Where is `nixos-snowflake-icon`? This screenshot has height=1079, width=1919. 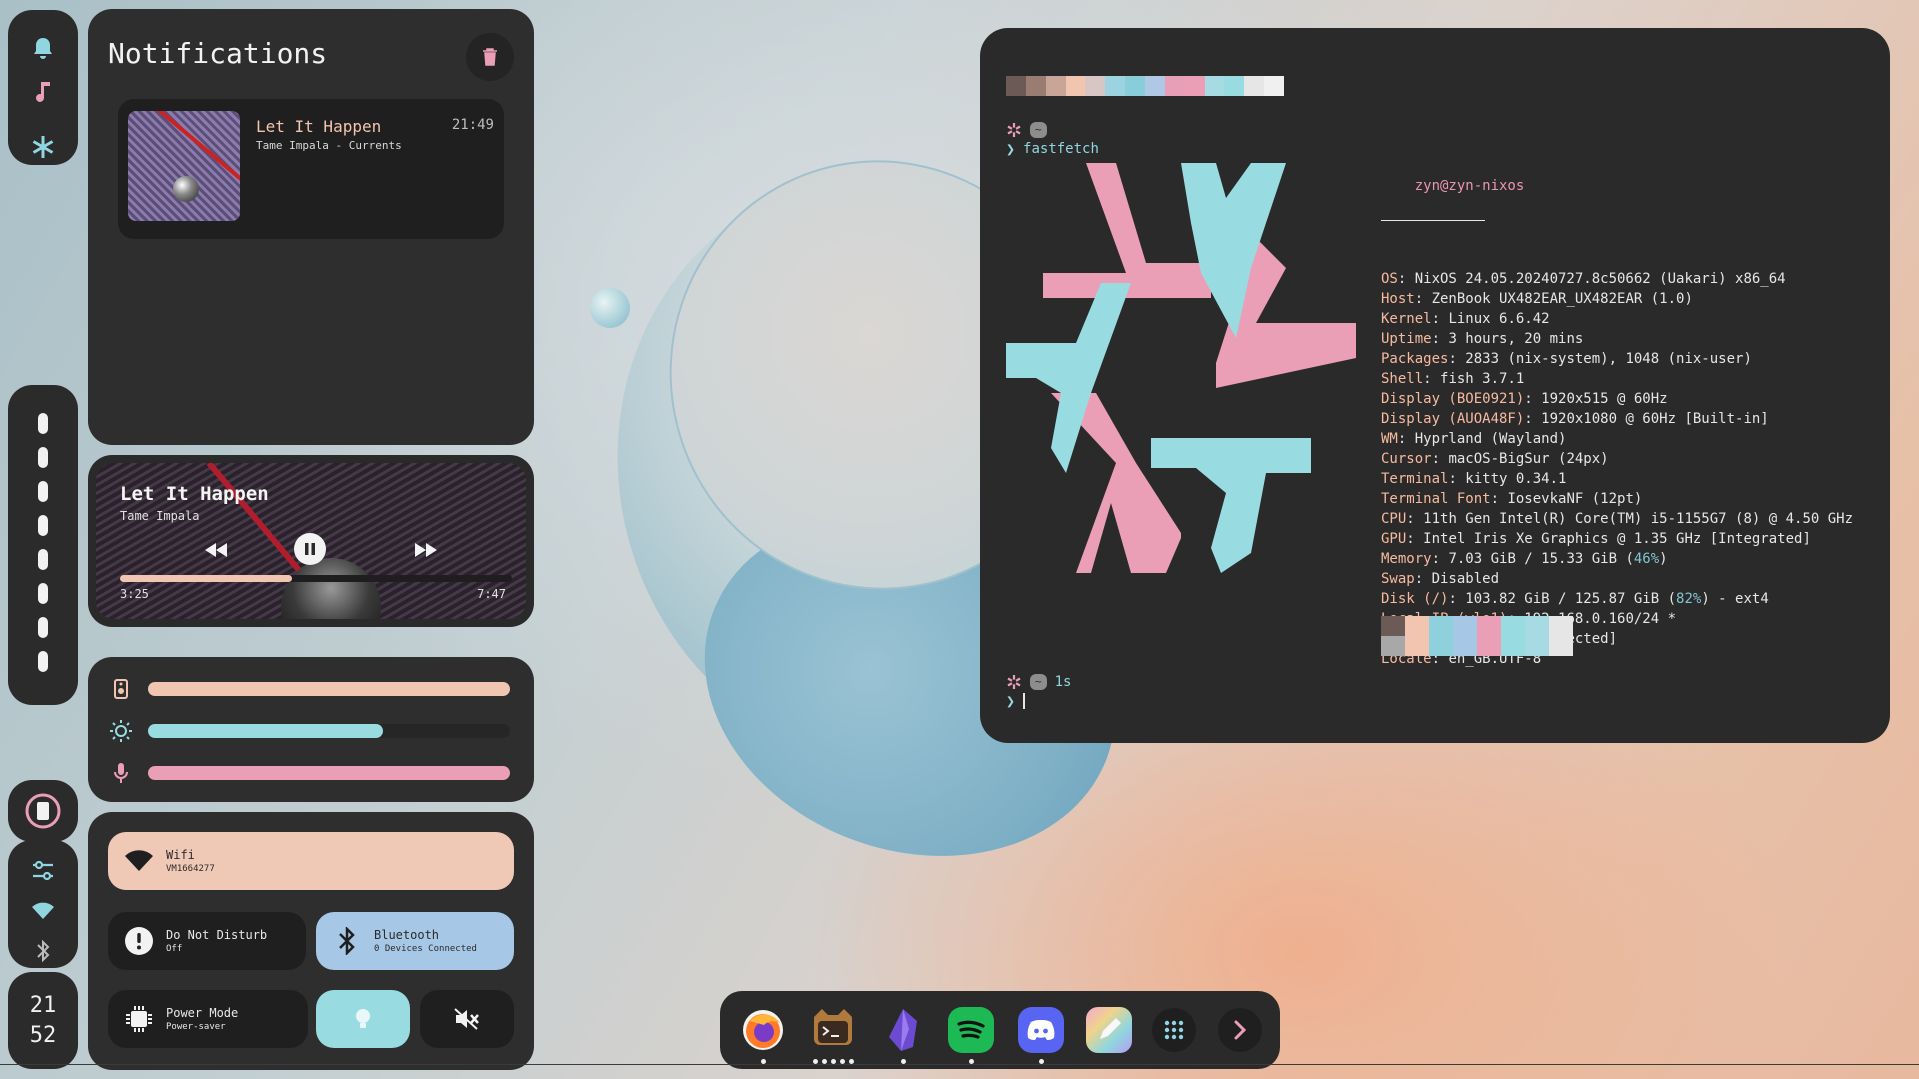 nixos-snowflake-icon is located at coordinates (43, 147).